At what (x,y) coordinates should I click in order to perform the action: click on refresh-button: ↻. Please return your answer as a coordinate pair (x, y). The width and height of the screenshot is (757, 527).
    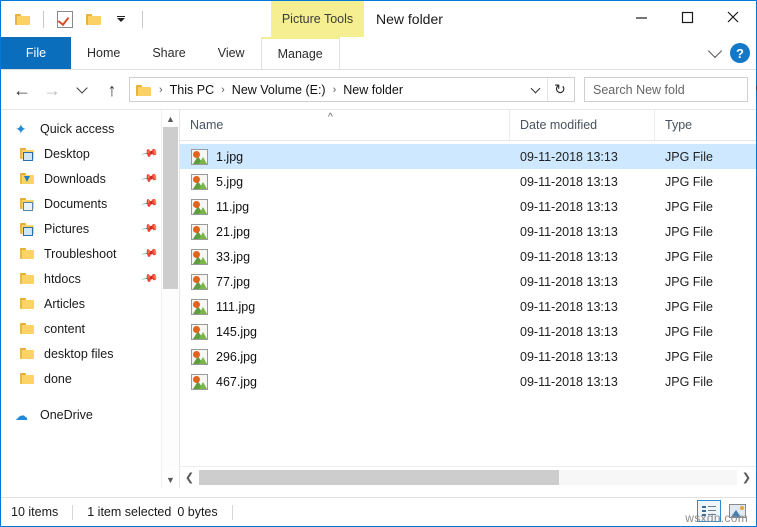
    Looking at the image, I should click on (559, 89).